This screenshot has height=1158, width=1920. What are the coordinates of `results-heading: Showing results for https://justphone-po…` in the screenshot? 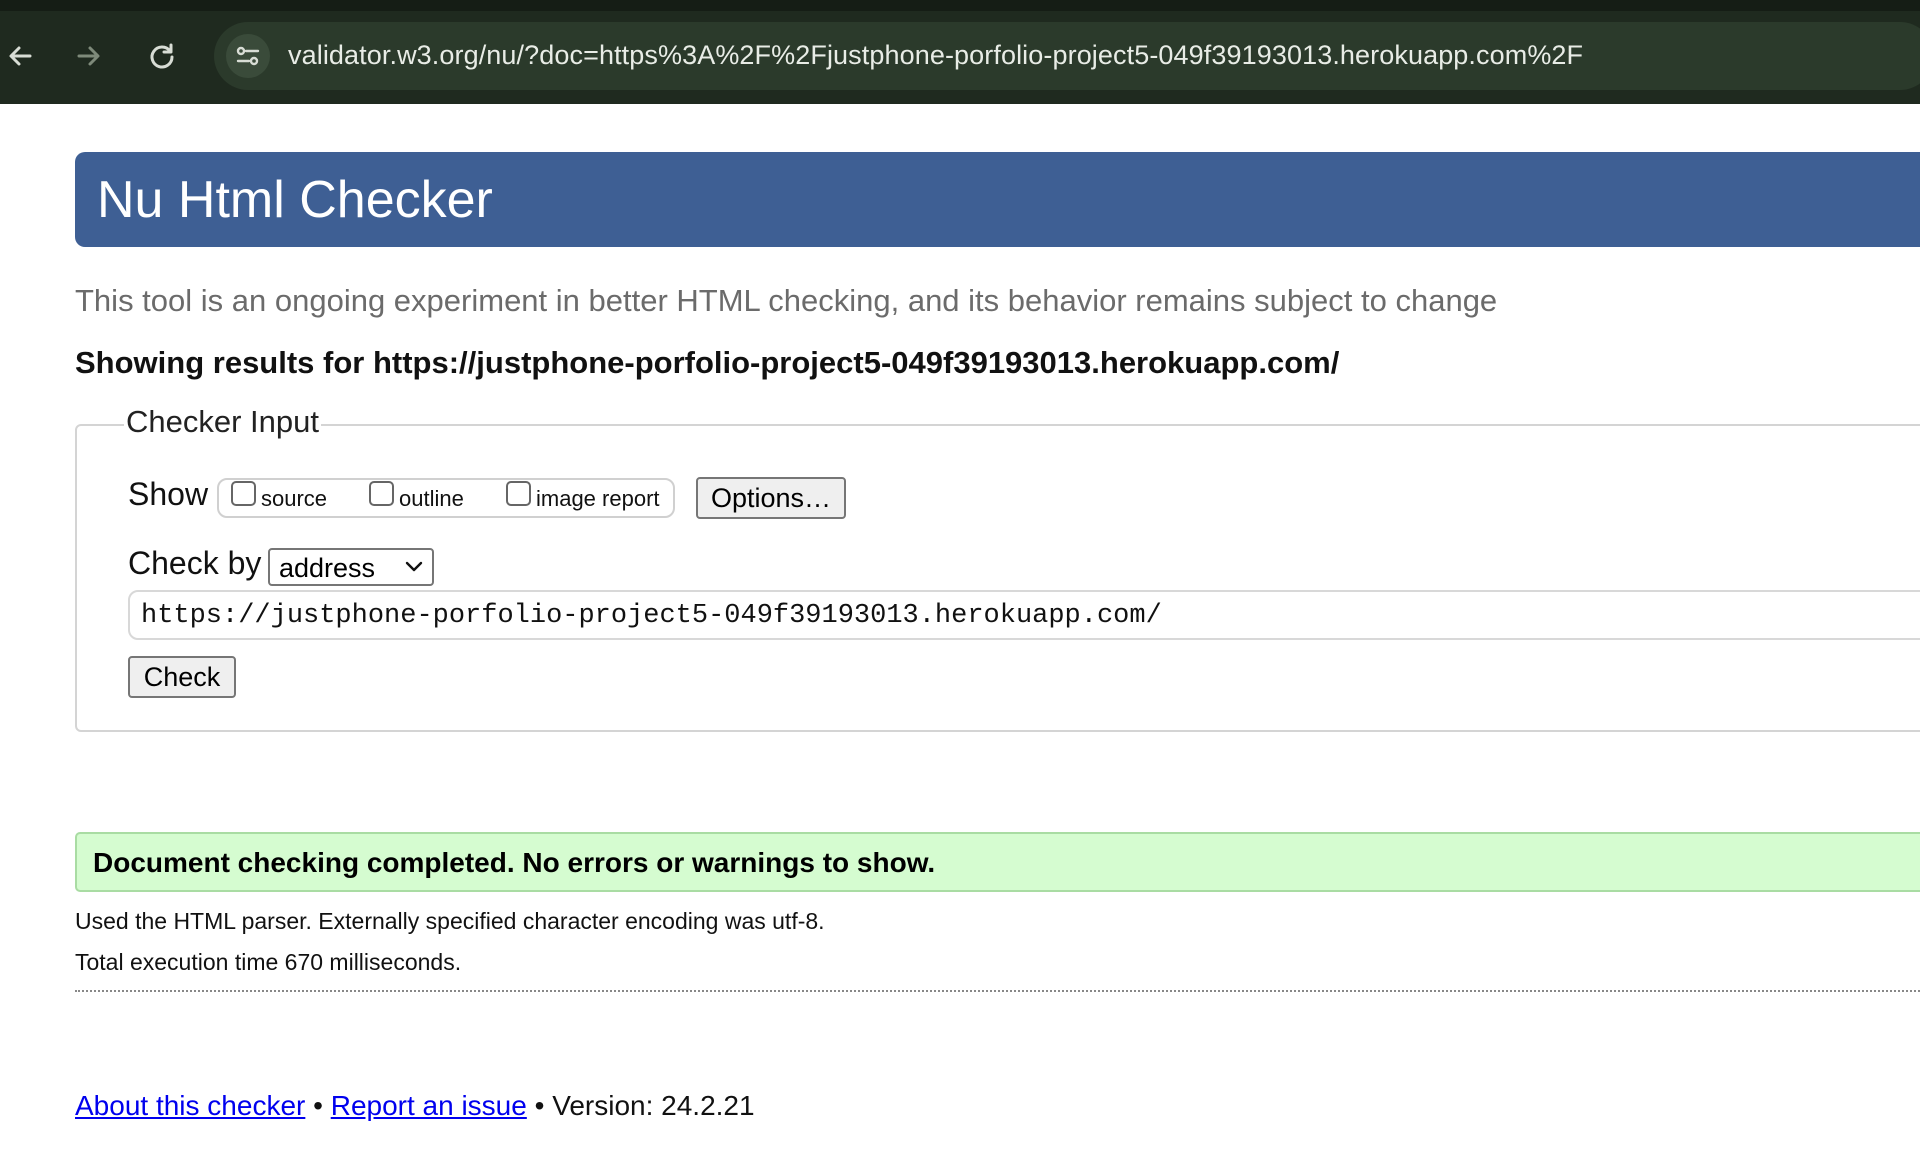 It's located at (707, 362).